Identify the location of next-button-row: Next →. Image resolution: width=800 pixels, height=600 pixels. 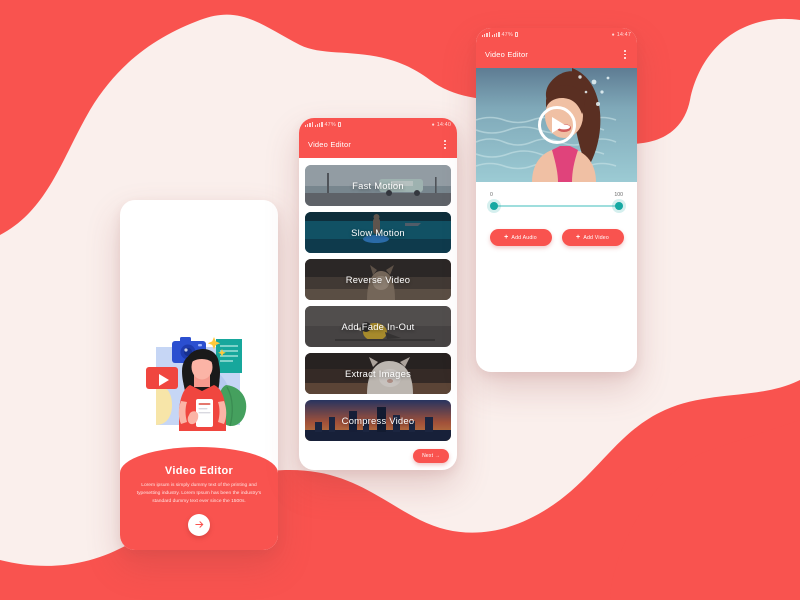
(378, 452).